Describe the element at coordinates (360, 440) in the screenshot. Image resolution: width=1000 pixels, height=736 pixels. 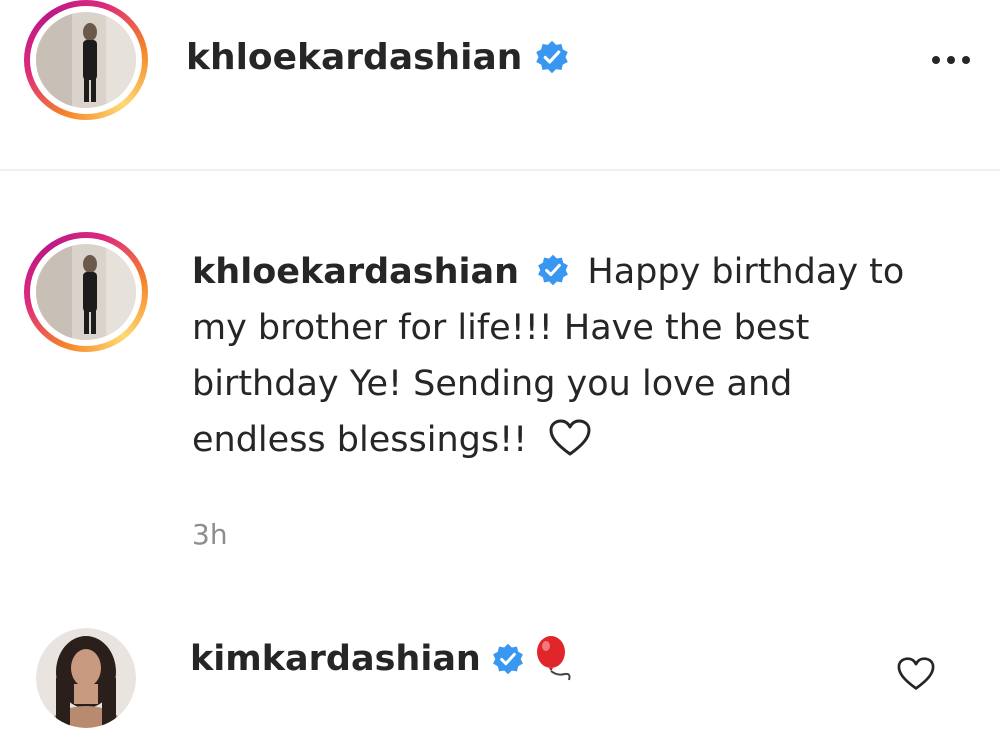
I see `caption-line-4: endless blessings!!` at that location.